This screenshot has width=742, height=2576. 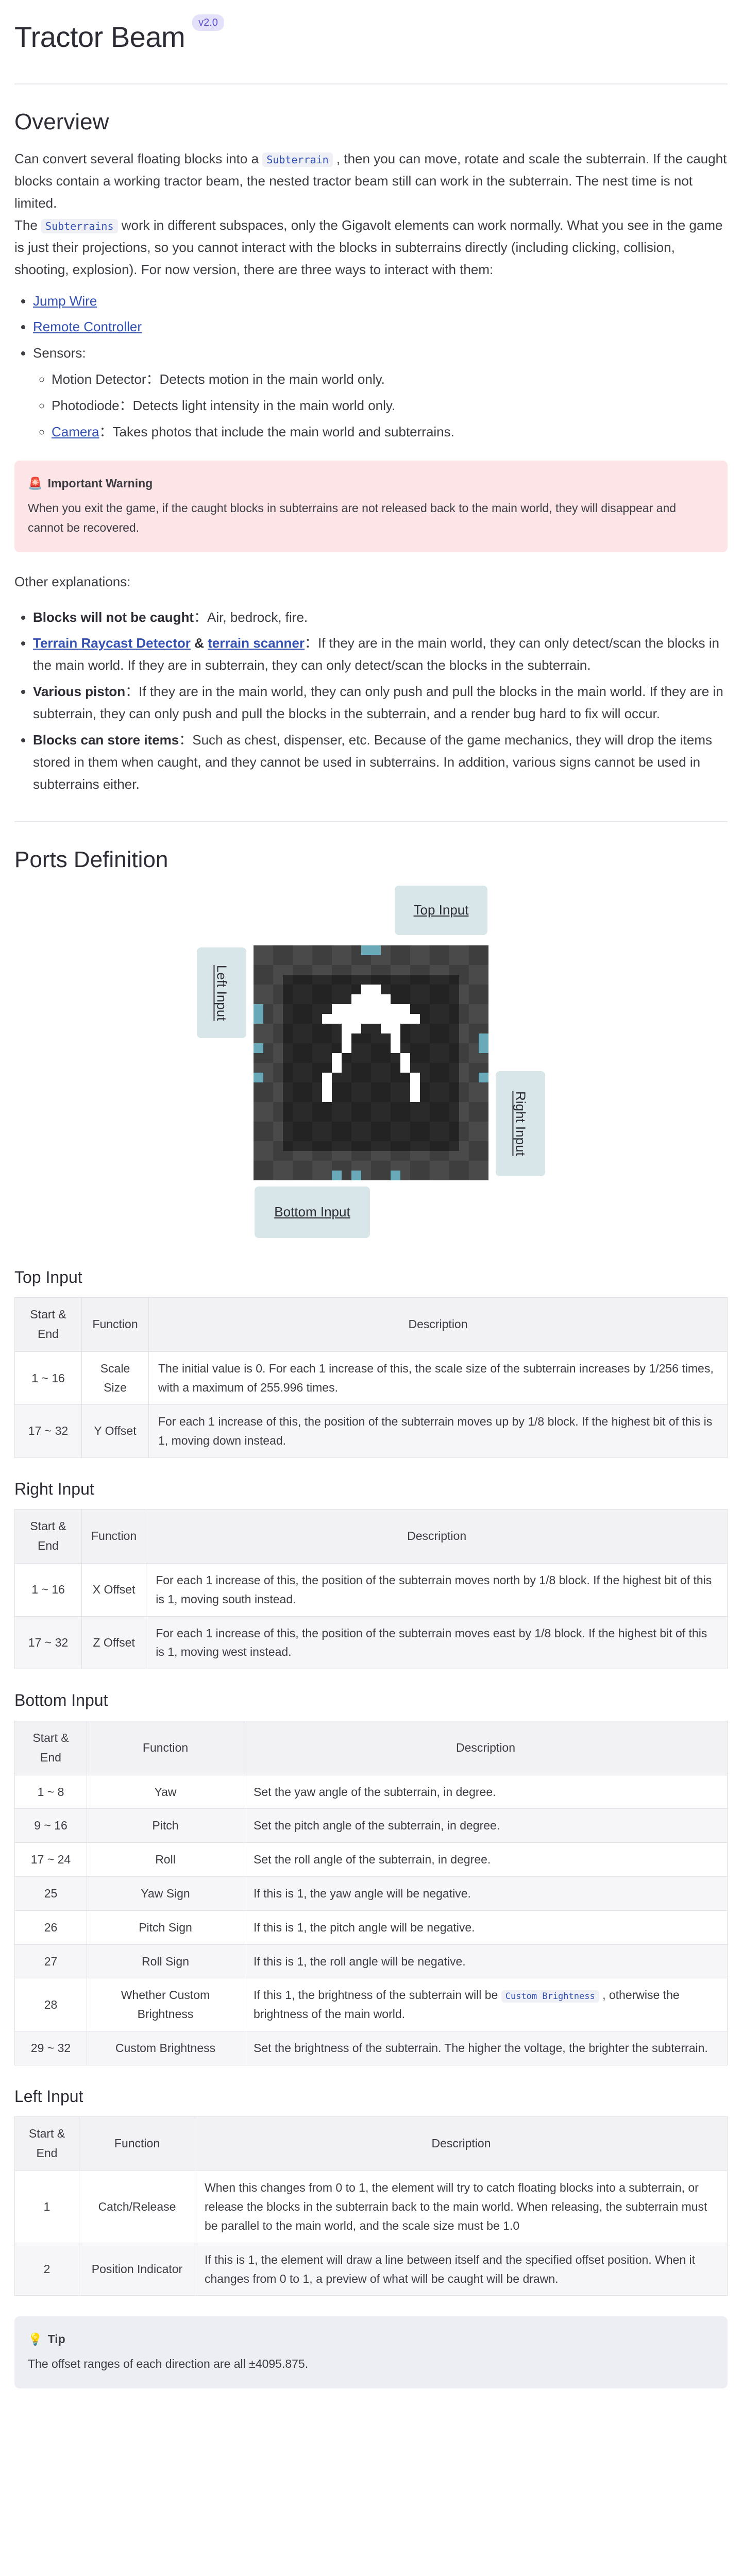 What do you see at coordinates (100, 483) in the screenshot?
I see `warning-title-text: Important Warning` at bounding box center [100, 483].